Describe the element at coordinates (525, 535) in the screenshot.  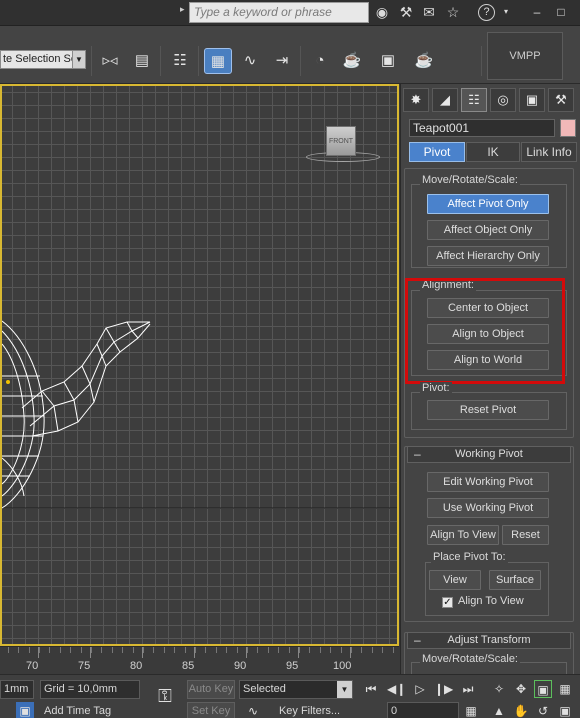
I see `reset-working-pivot-button: Reset` at that location.